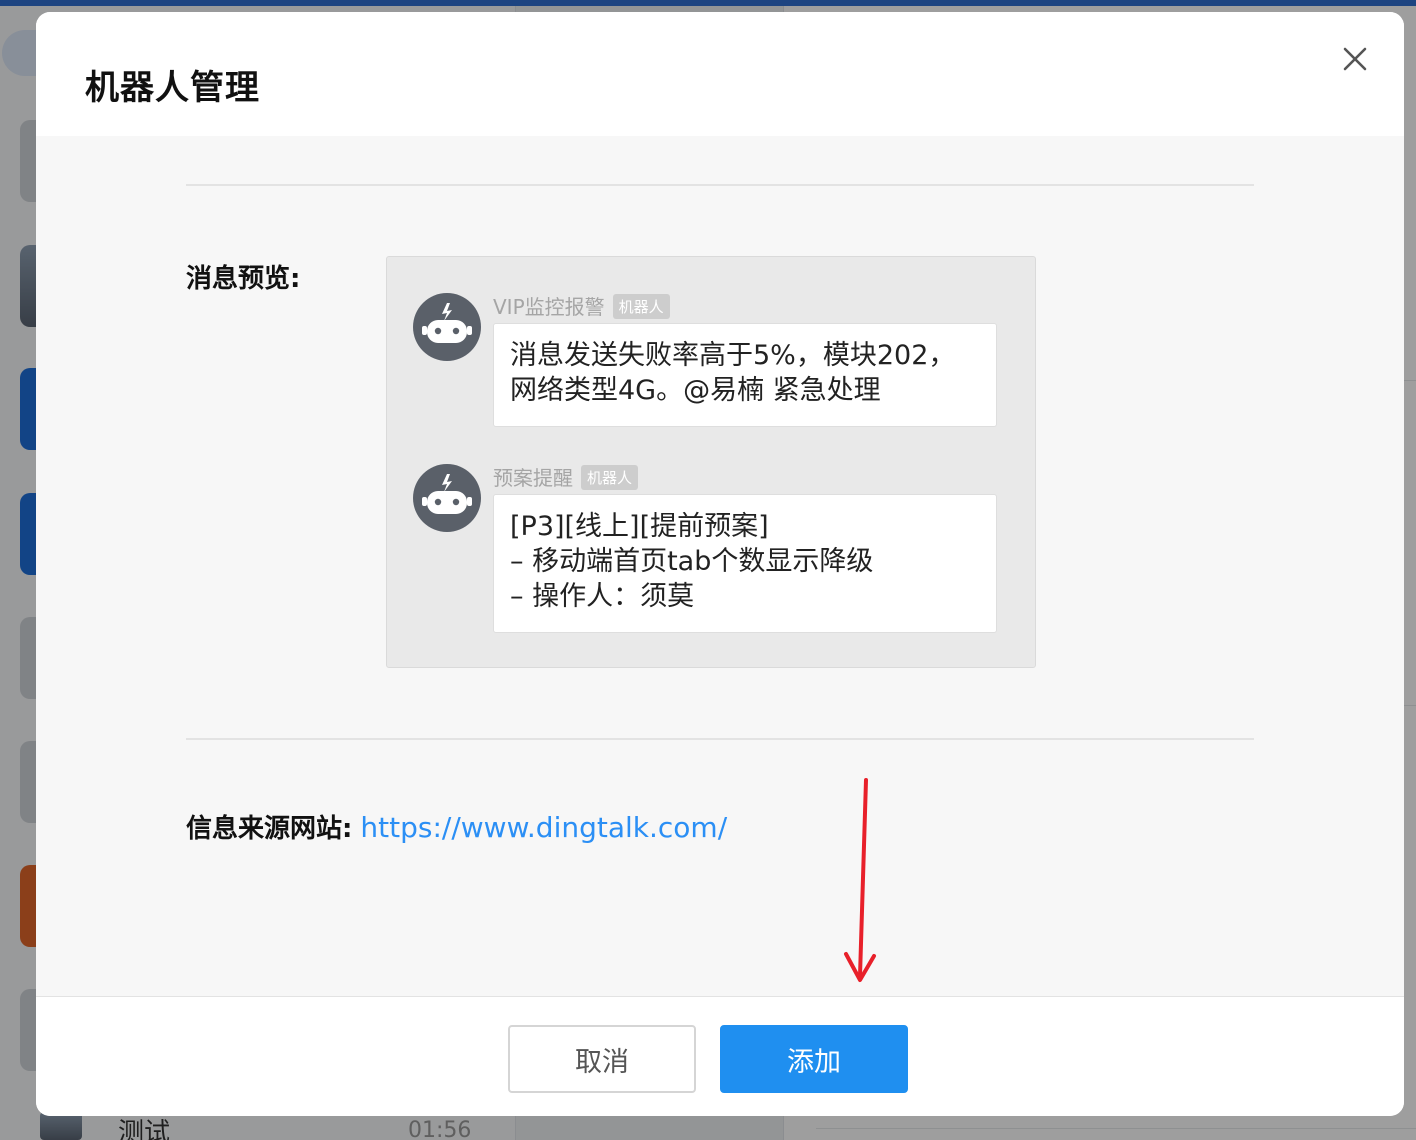 The image size is (1416, 1140). I want to click on dialog-footer: 取消 添加, so click(720, 1056).